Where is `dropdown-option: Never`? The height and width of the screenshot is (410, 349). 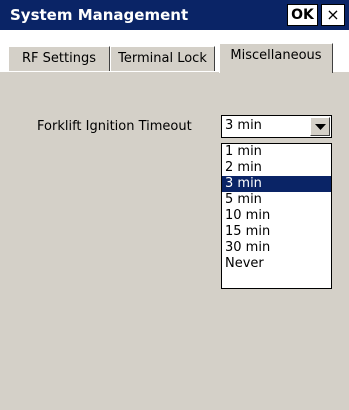 dropdown-option: Never is located at coordinates (276, 264).